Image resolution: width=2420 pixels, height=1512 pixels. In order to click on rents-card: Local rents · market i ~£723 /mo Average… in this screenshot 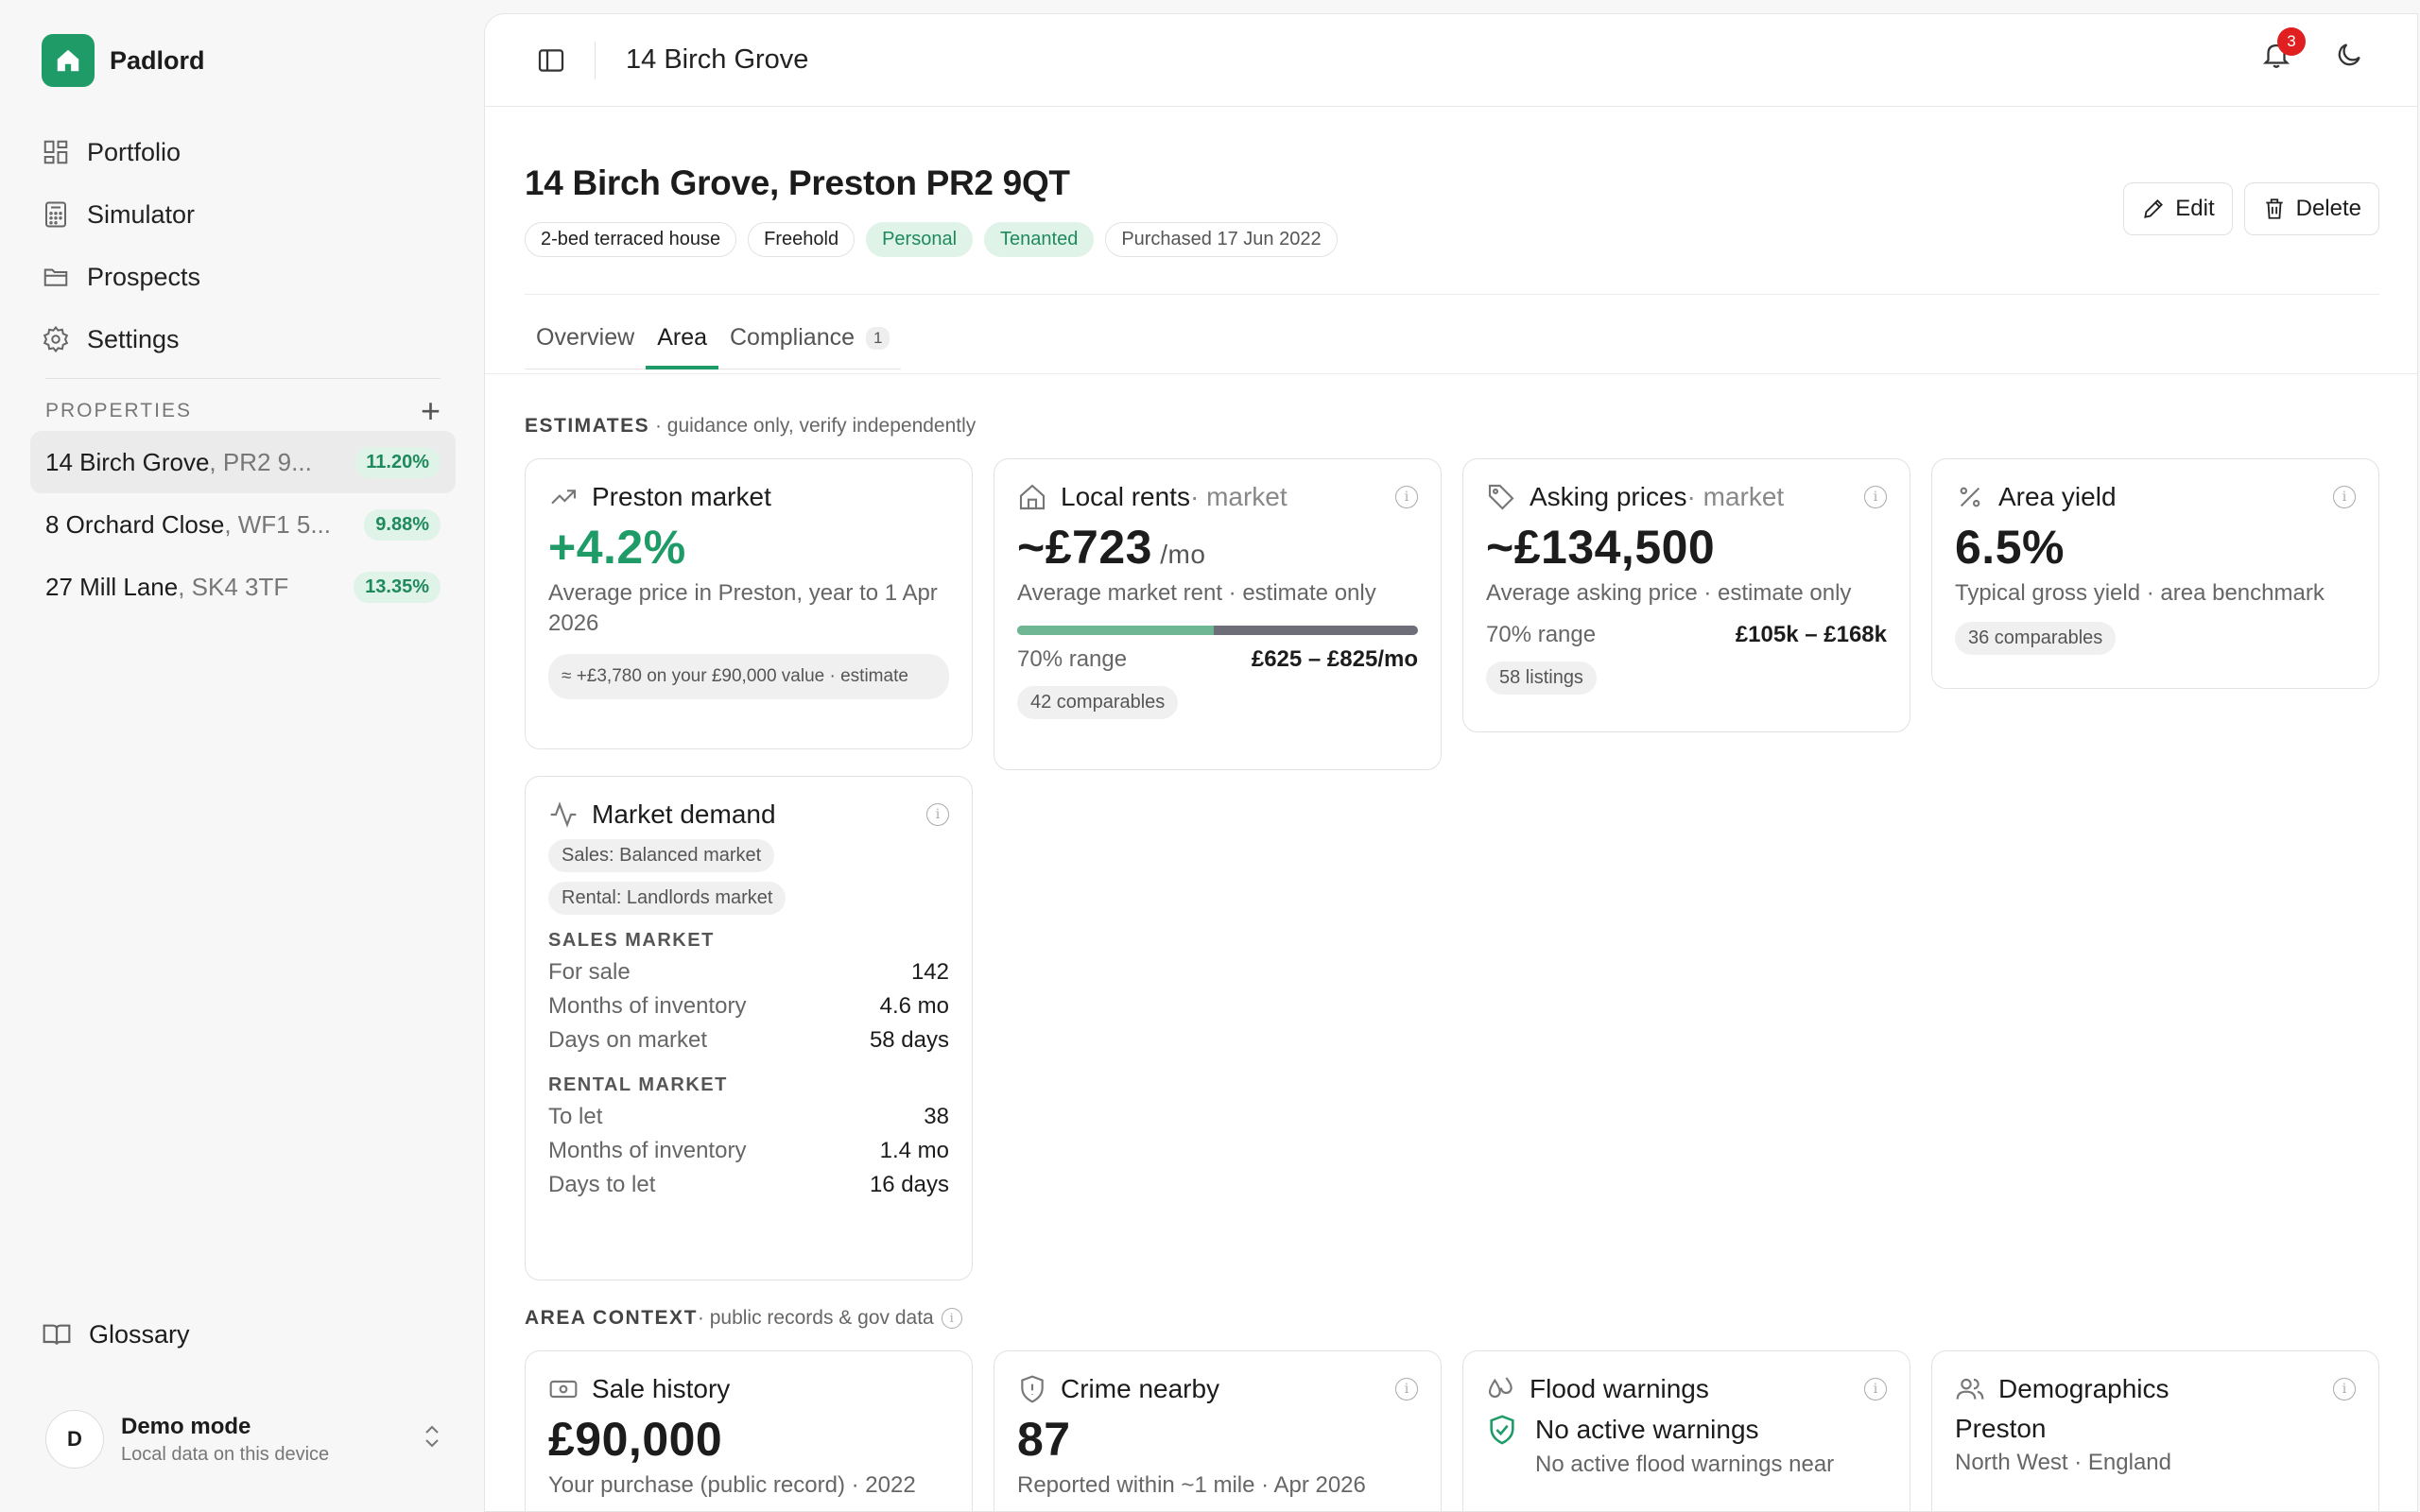, I will do `click(1218, 614)`.